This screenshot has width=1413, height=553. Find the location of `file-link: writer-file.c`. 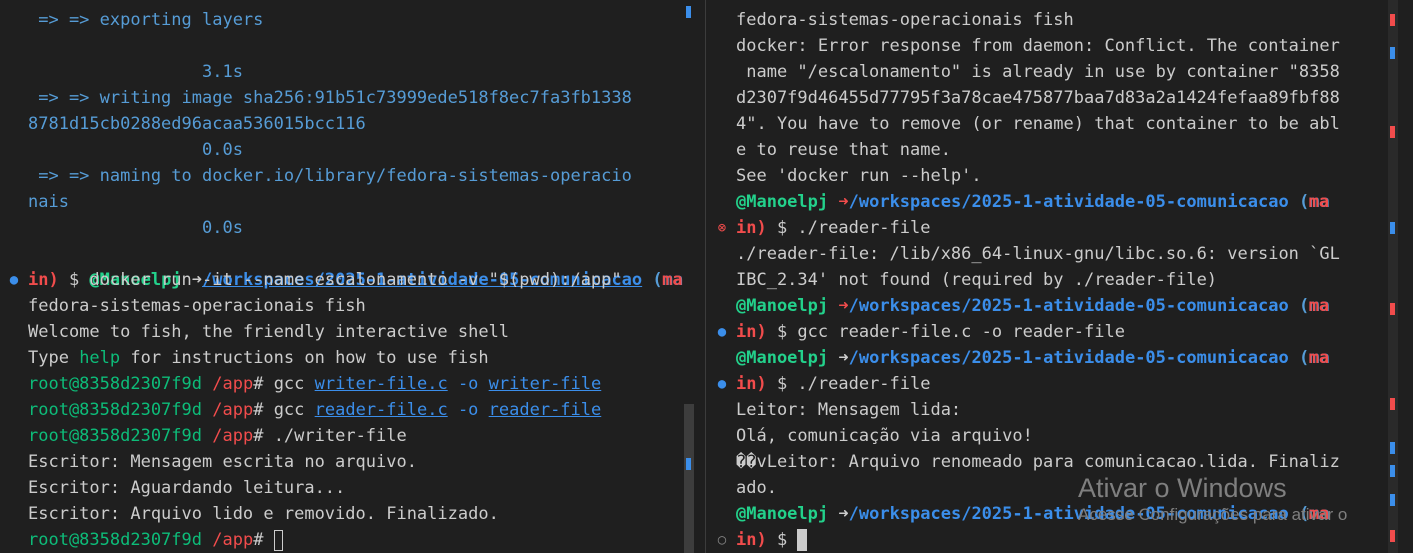

file-link: writer-file.c is located at coordinates (381, 384).